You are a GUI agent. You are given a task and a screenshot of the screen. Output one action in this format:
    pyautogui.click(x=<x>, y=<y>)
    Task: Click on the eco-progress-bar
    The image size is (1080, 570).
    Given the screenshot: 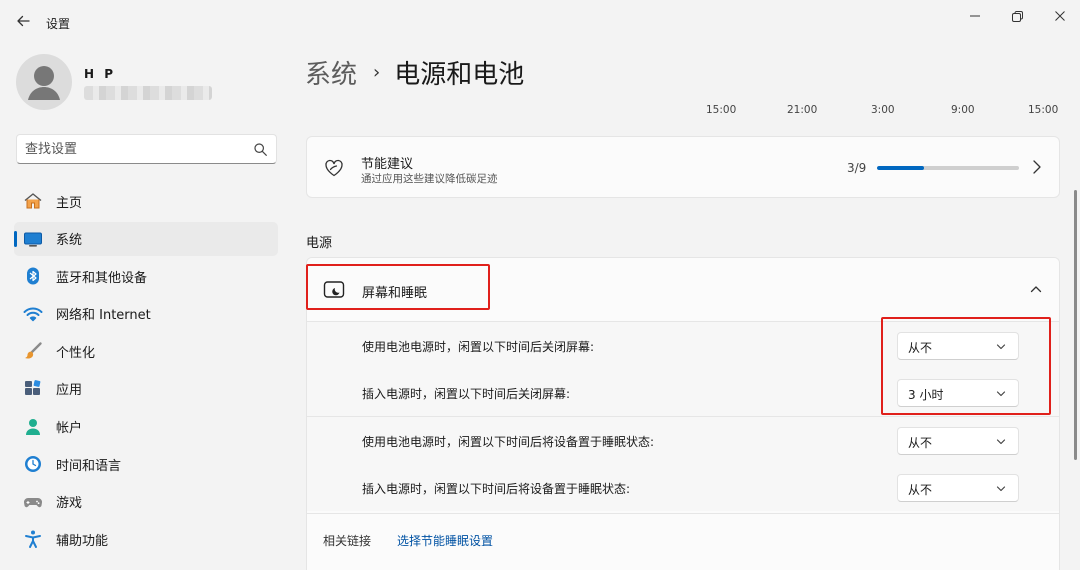 What is the action you would take?
    pyautogui.click(x=948, y=168)
    